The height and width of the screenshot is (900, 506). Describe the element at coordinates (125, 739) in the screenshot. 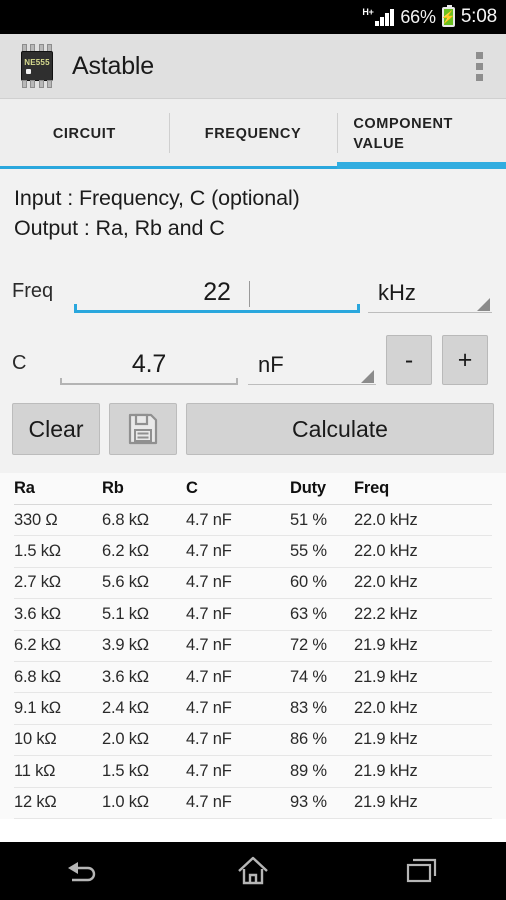

I see `cell-rb: 2.0 kΩ` at that location.